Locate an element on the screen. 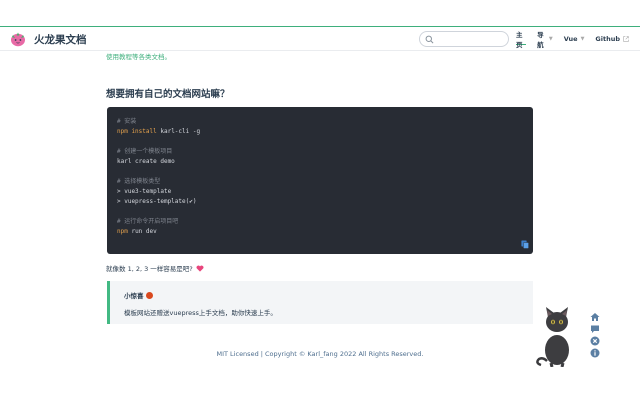 This screenshot has width=640, height=400. code-line: npm install karl-cli -g is located at coordinates (320, 132).